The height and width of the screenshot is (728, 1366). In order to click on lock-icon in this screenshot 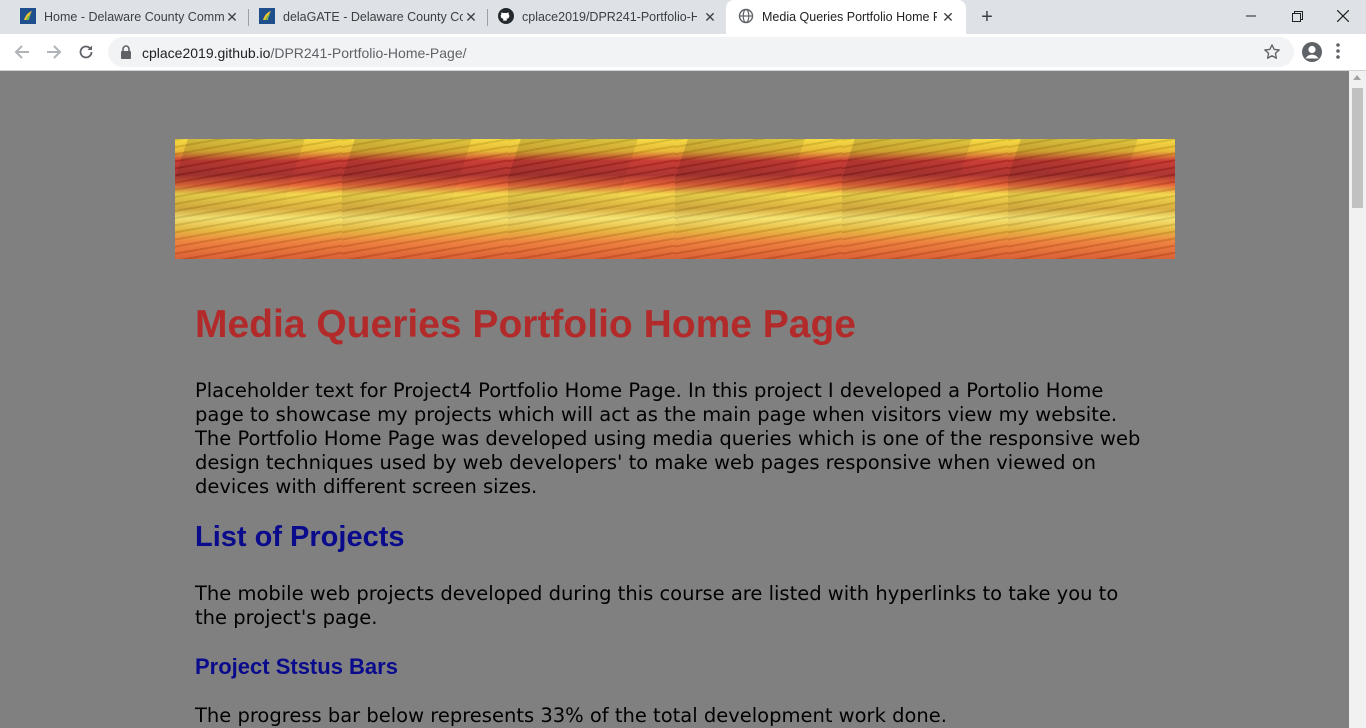, I will do `click(126, 52)`.